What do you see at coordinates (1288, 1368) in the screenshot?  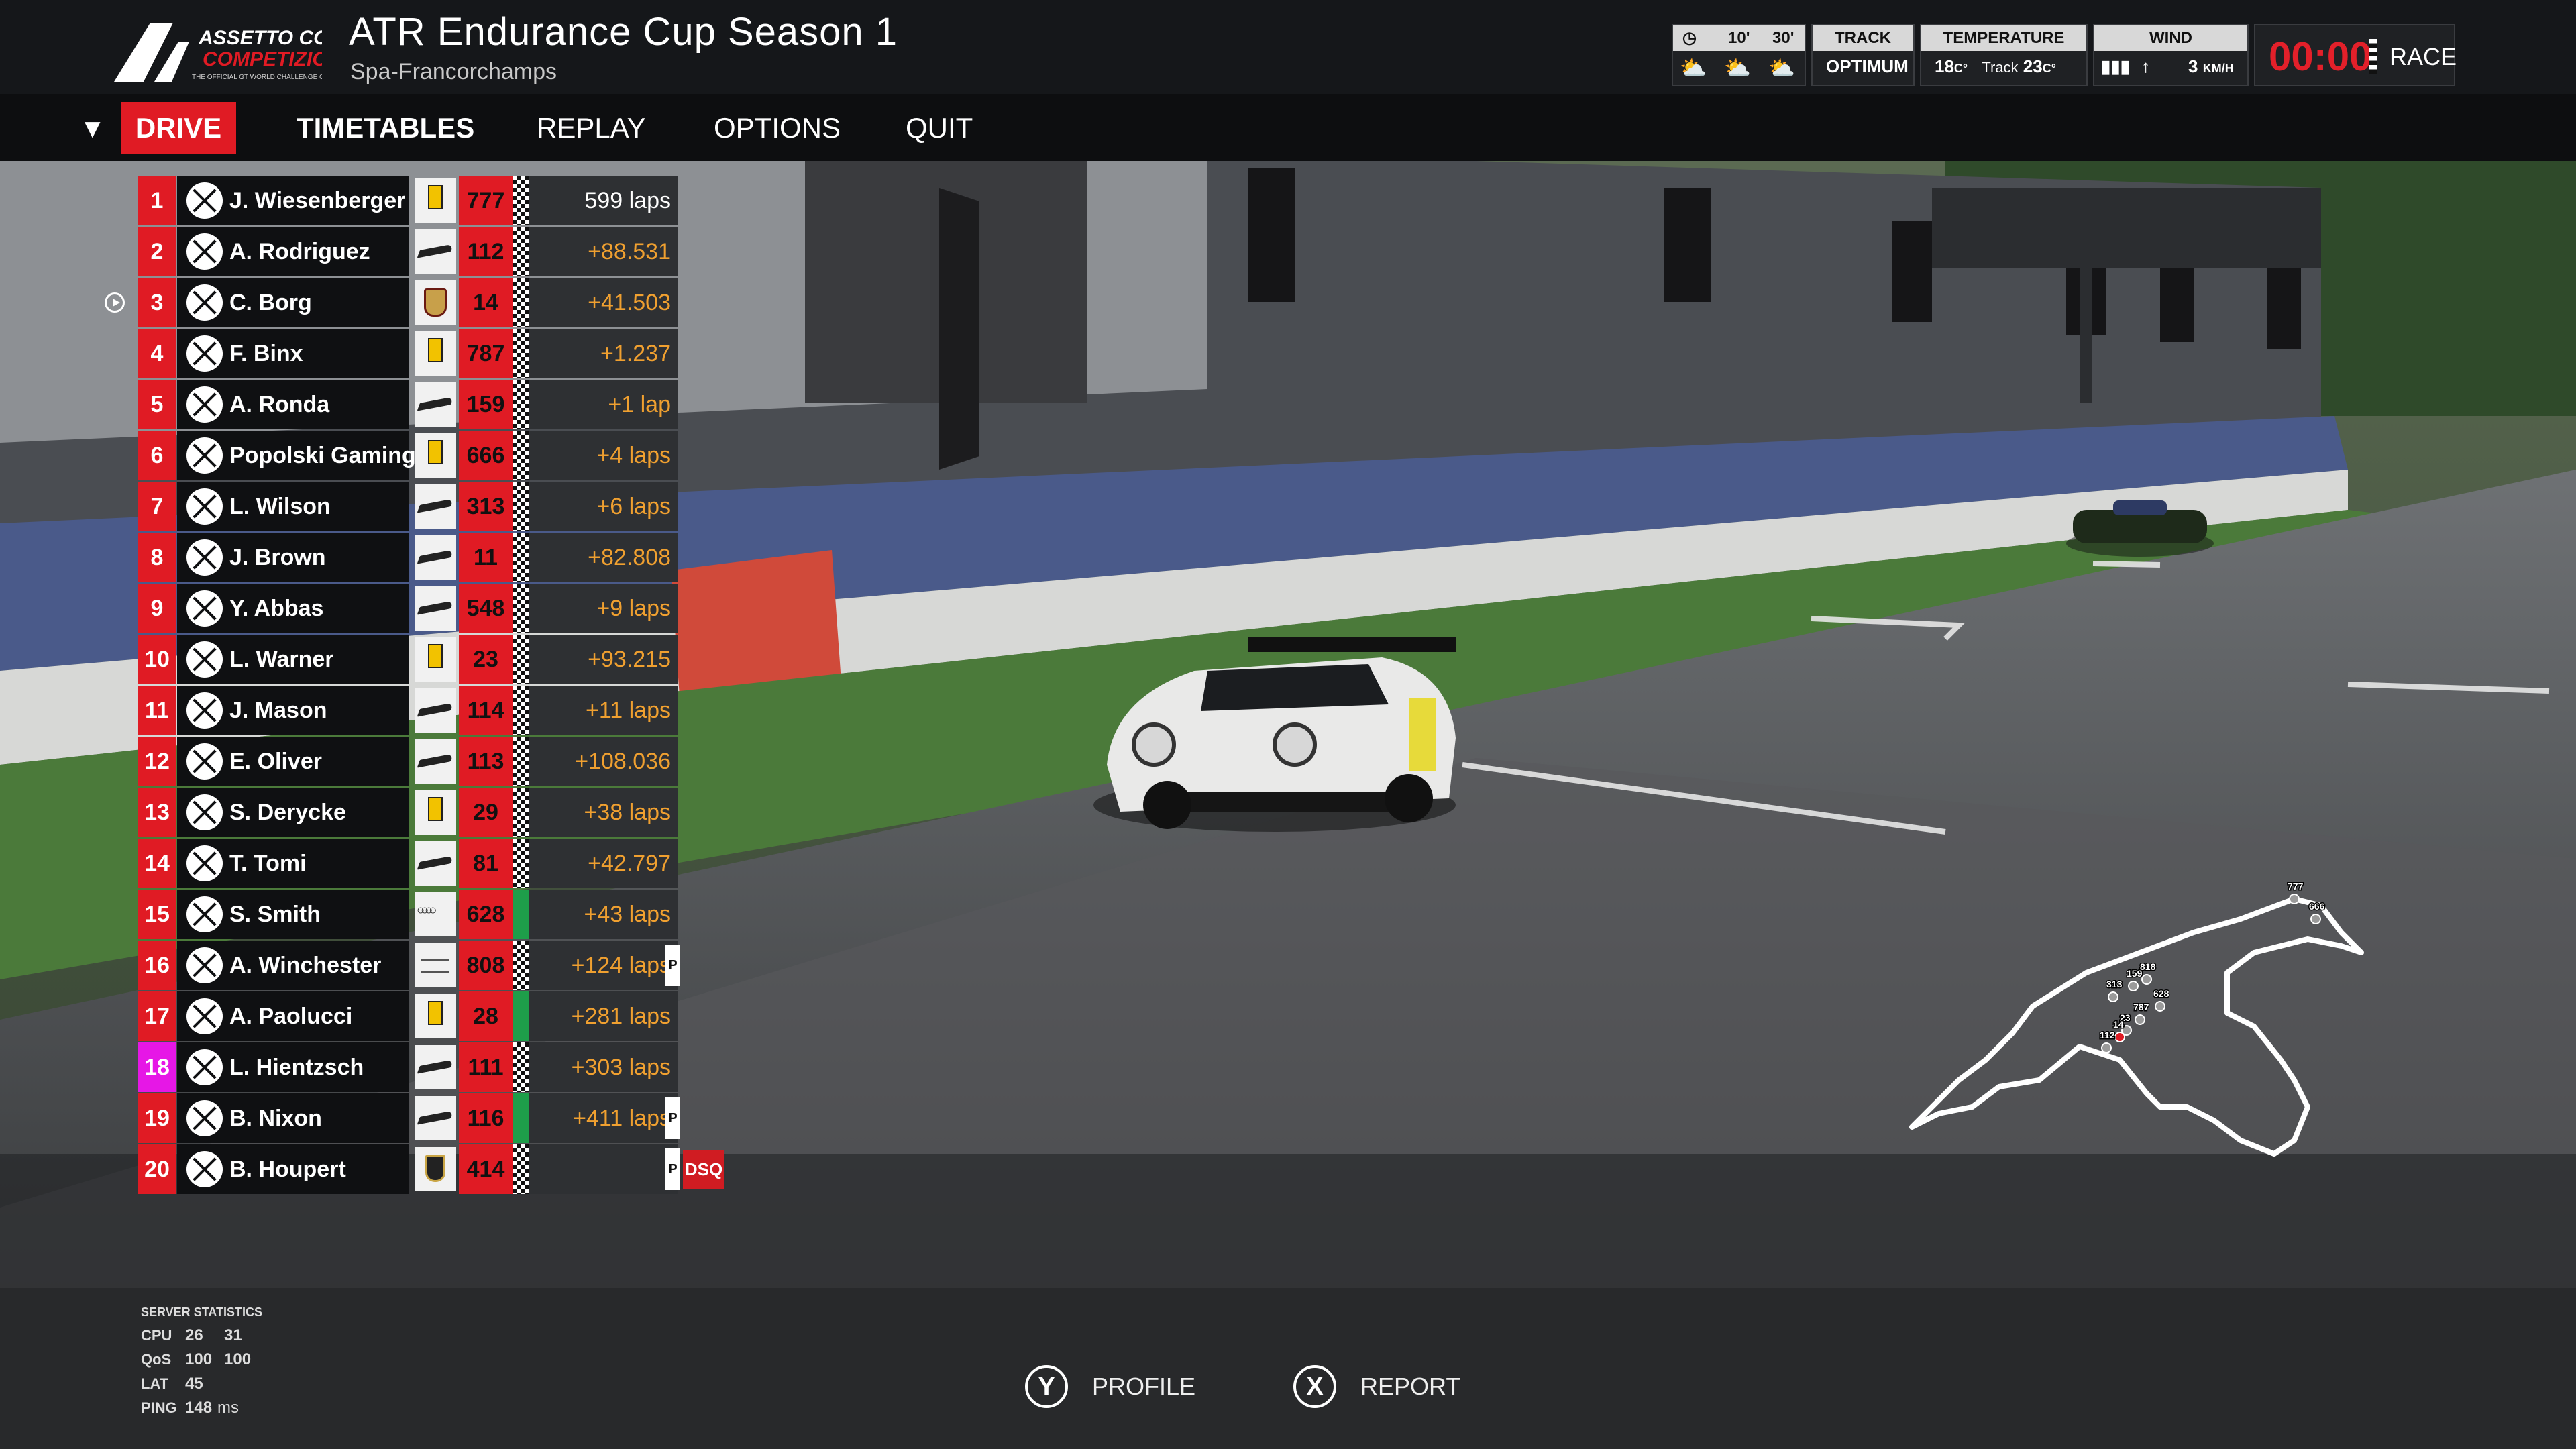 I see `bottom-bar` at bounding box center [1288, 1368].